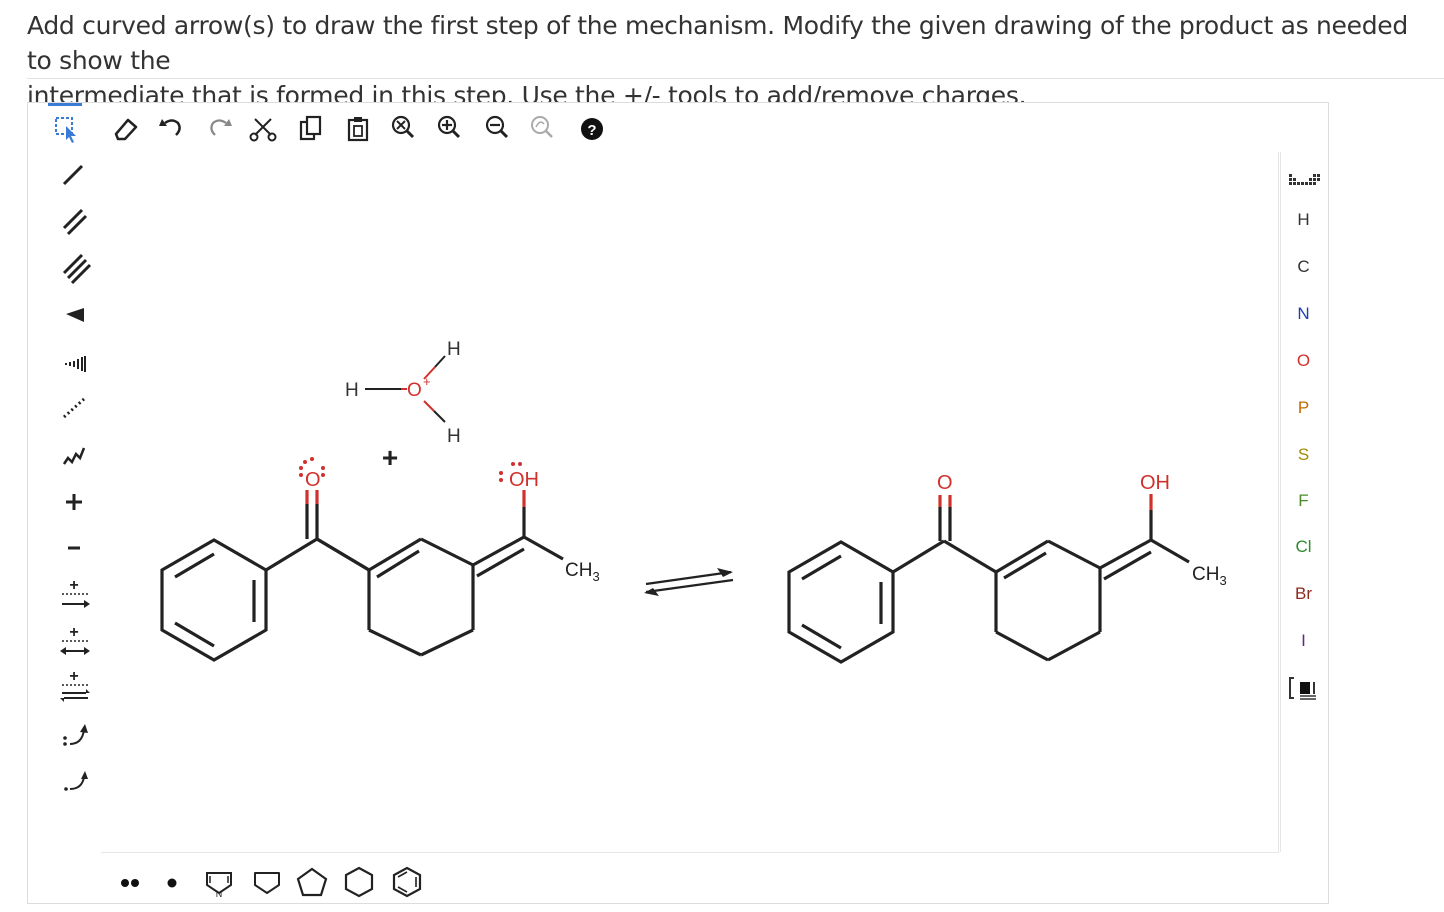 The height and width of the screenshot is (912, 1444). Describe the element at coordinates (64, 362) in the screenshot. I see `hashed-wedge-button` at that location.